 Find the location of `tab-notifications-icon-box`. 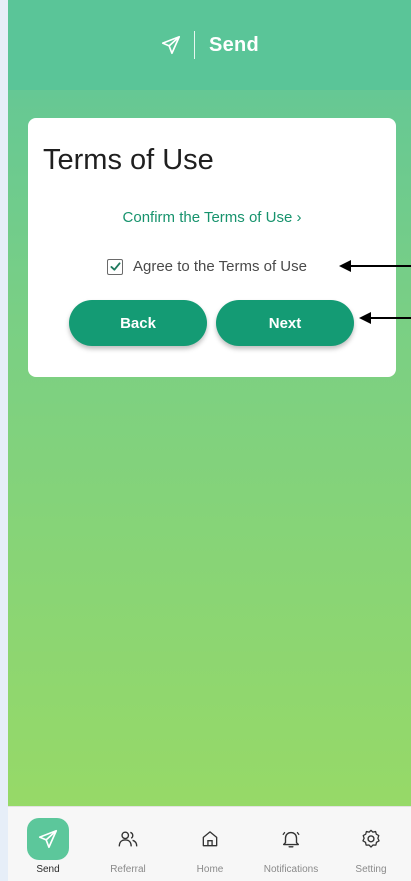

tab-notifications-icon-box is located at coordinates (291, 839).